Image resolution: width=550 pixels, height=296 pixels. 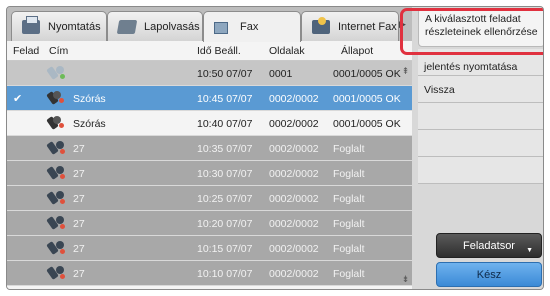 I want to click on tab-label: Internet Fax, so click(x=367, y=26).